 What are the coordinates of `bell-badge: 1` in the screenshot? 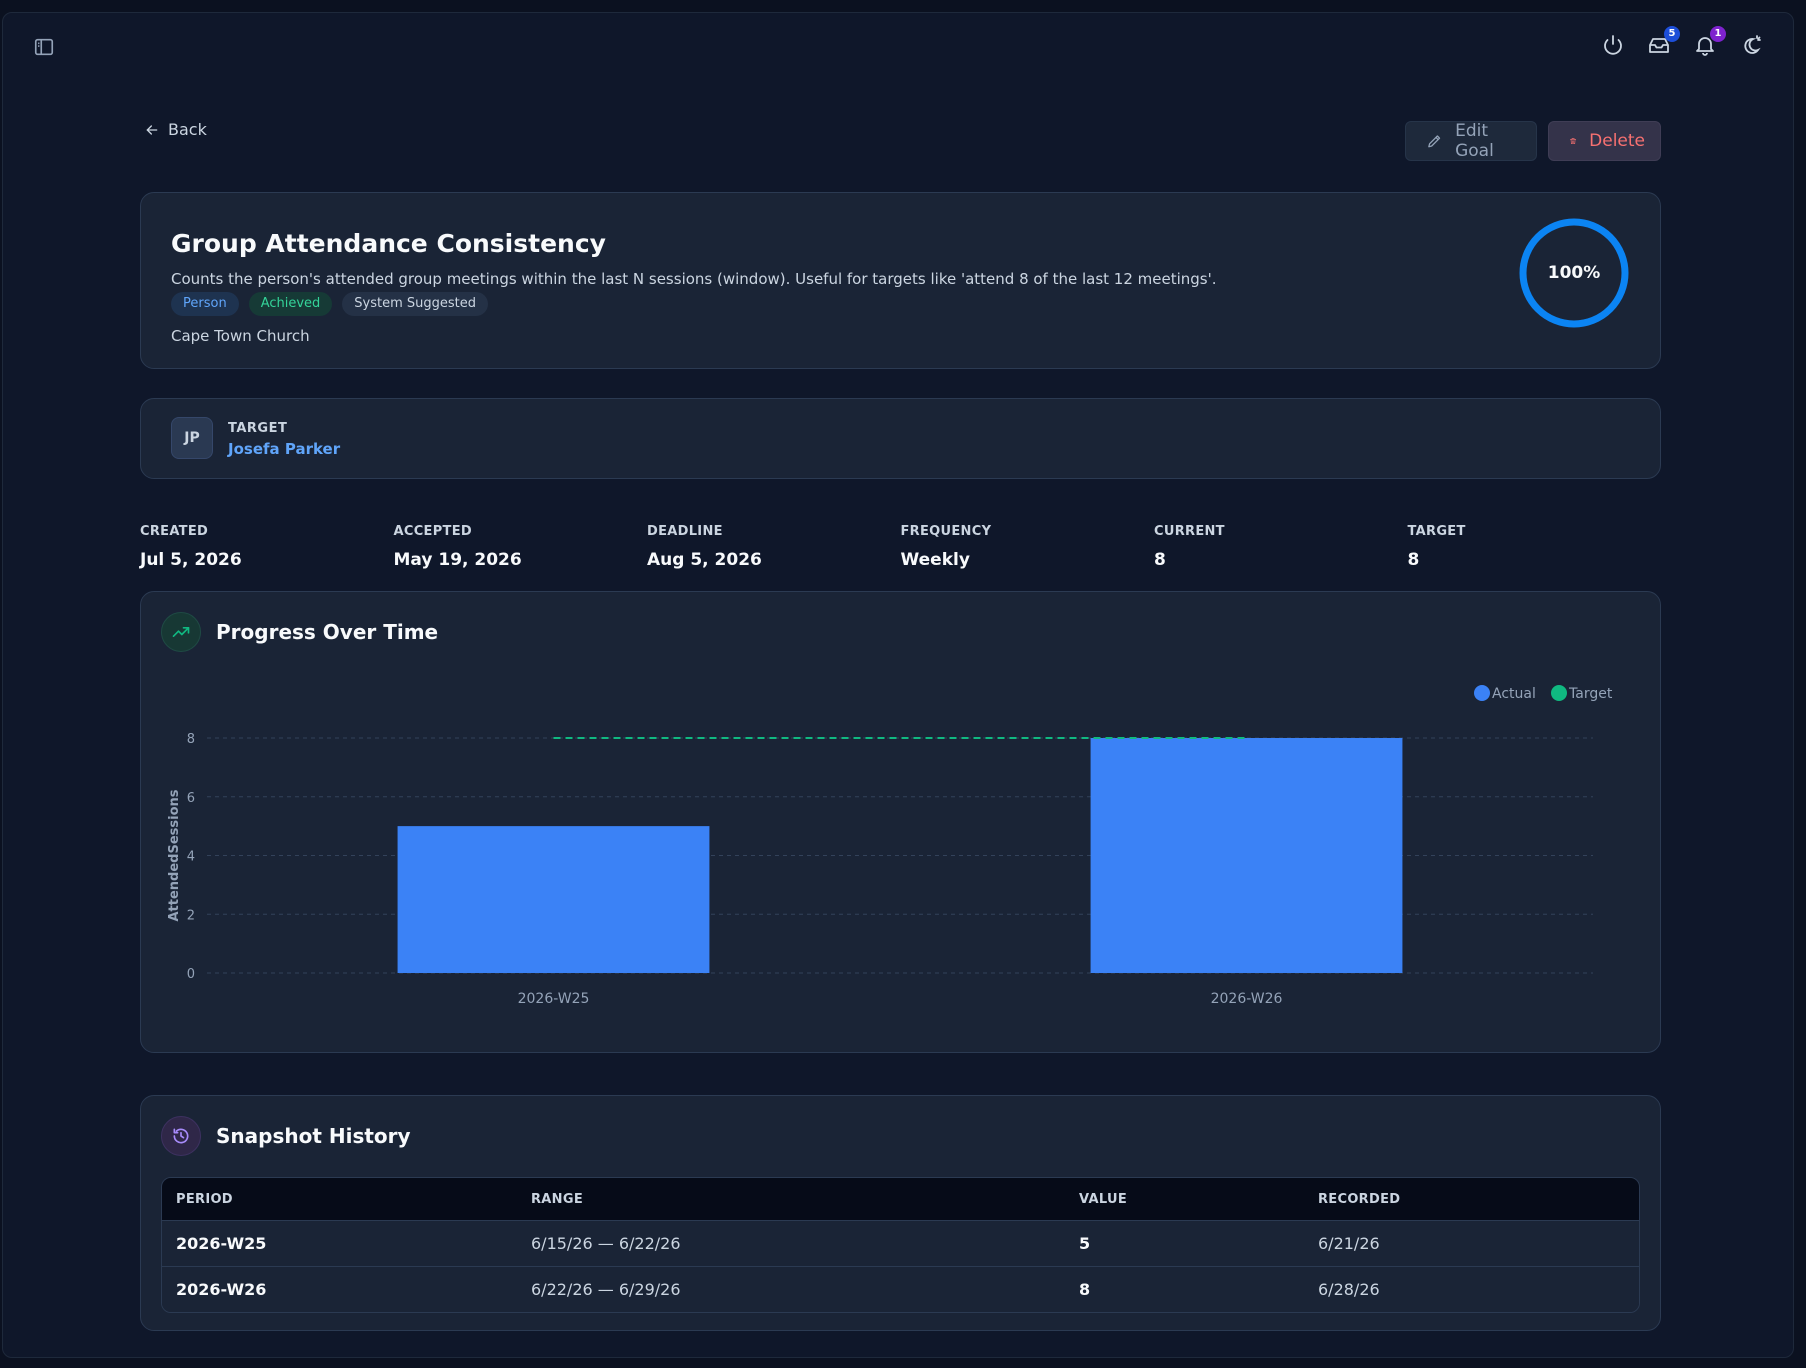 It's located at (1718, 34).